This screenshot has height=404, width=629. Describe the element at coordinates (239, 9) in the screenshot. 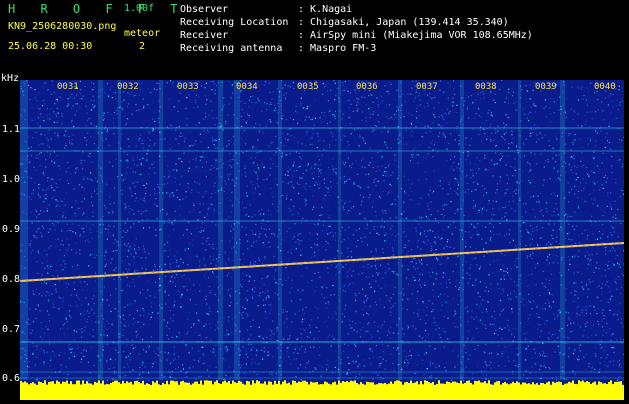

I see `observer-label: Observer` at that location.